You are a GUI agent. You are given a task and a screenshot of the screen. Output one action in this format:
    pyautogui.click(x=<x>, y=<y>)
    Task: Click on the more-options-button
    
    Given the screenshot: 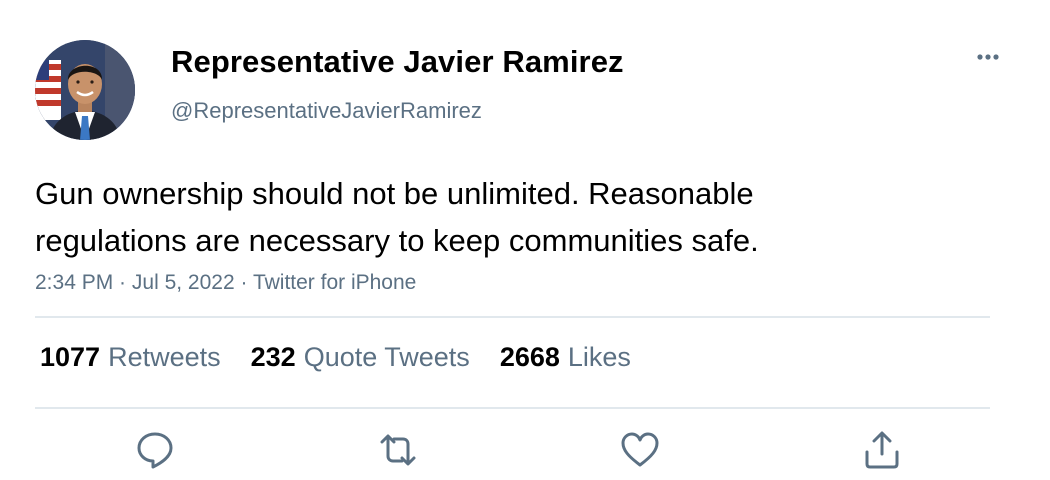 What is the action you would take?
    pyautogui.click(x=988, y=57)
    